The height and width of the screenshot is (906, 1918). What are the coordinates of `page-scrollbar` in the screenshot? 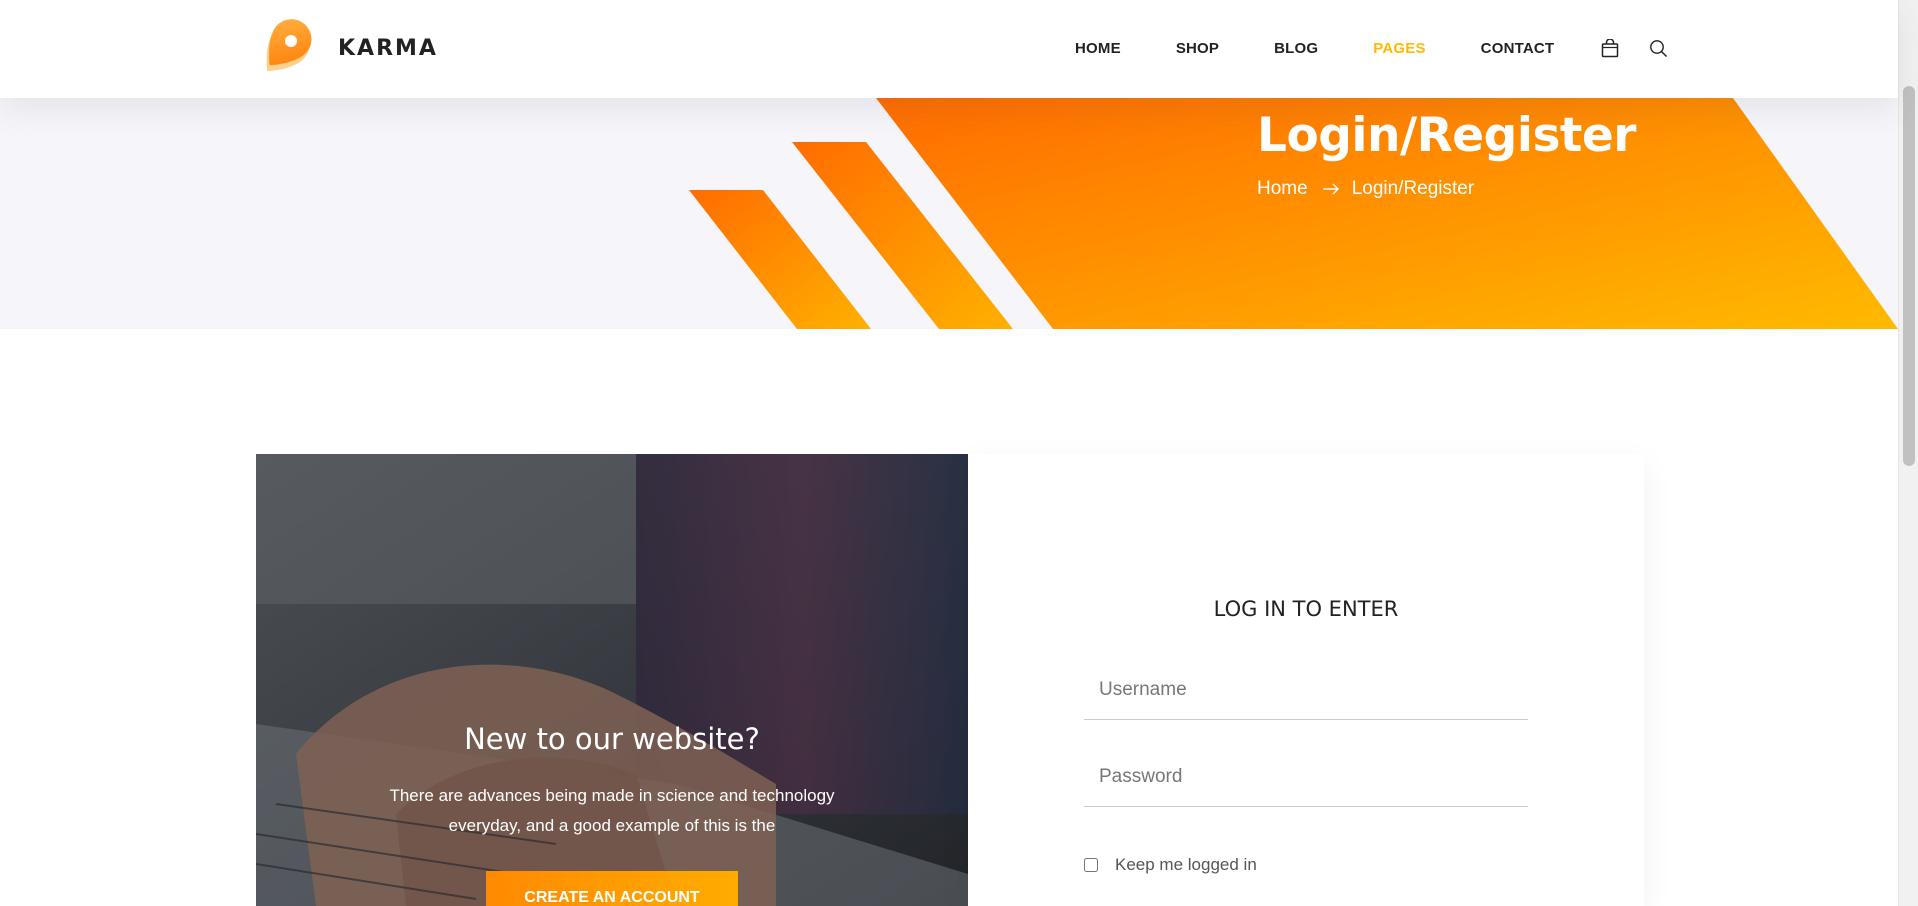 It's located at (1908, 453).